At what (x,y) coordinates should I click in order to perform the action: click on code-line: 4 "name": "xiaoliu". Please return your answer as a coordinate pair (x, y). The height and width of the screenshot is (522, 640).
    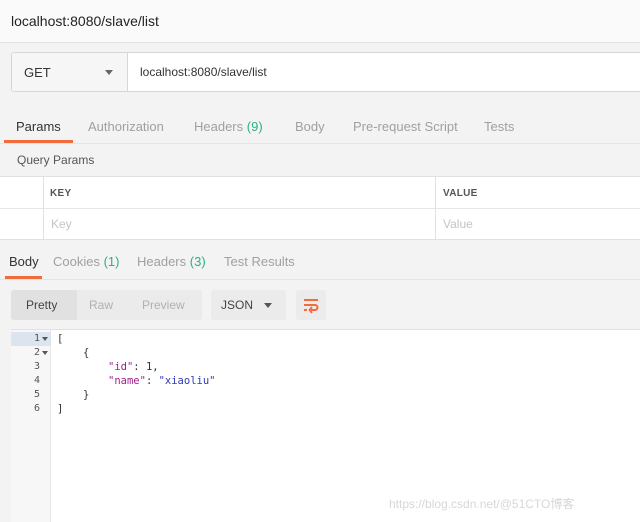
    Looking at the image, I should click on (325, 381).